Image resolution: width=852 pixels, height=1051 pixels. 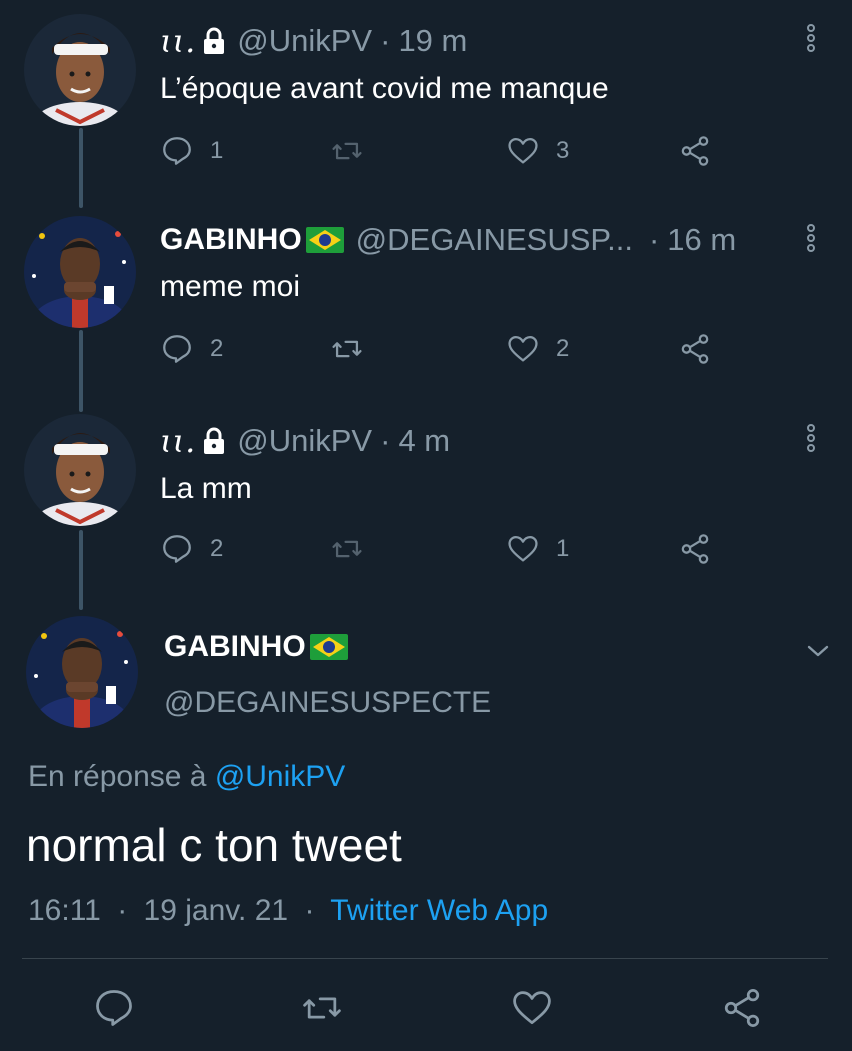 What do you see at coordinates (230, 286) in the screenshot?
I see `tweet-text: meme moi` at bounding box center [230, 286].